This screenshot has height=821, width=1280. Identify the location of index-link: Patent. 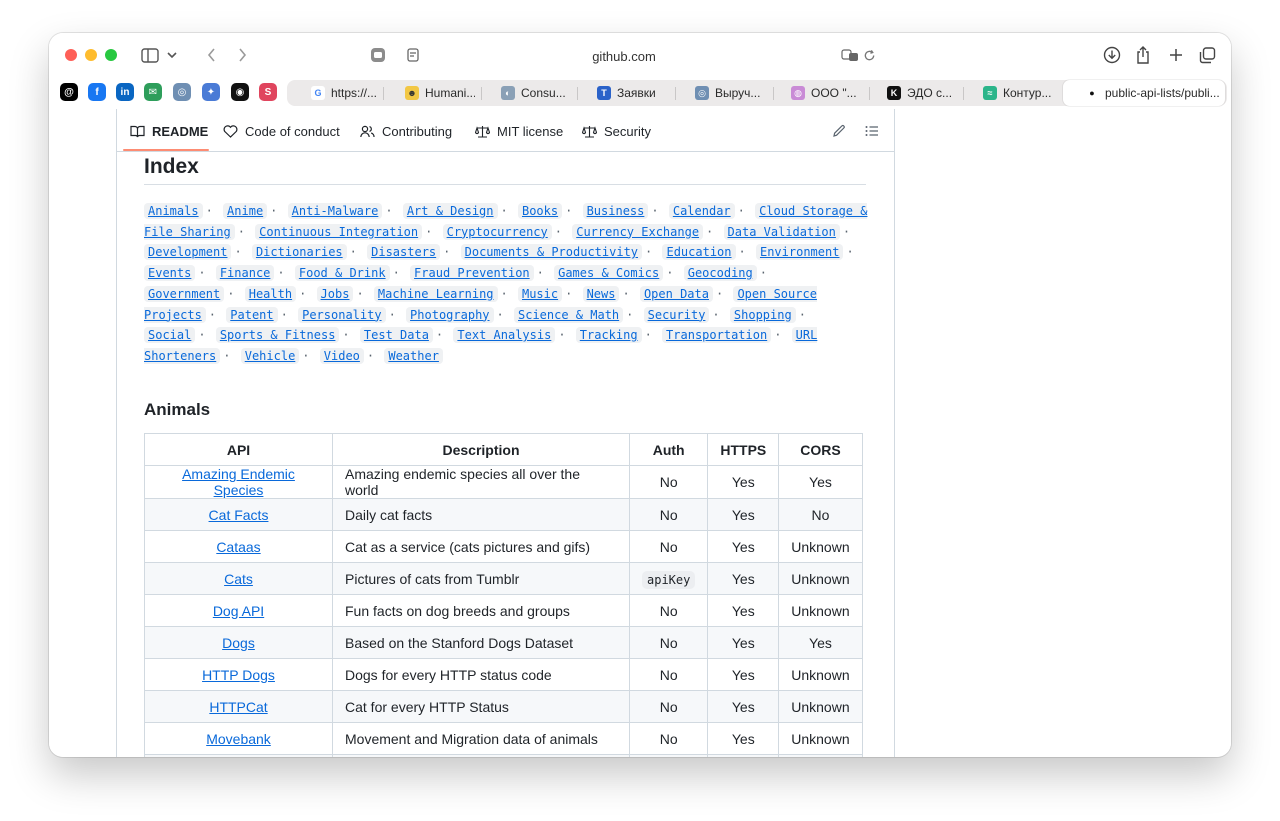
(252, 314).